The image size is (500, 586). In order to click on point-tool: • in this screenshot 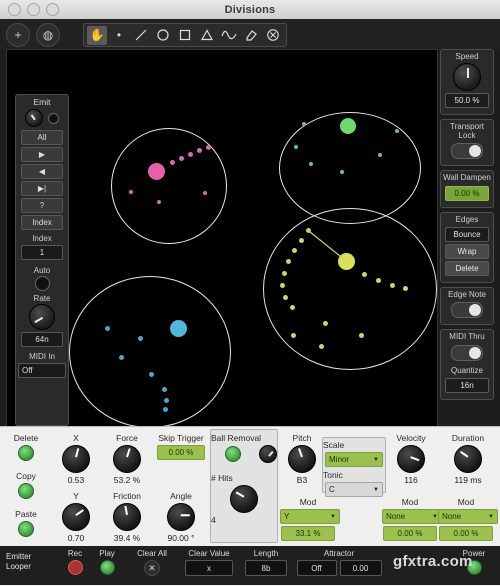, I will do `click(119, 35)`.